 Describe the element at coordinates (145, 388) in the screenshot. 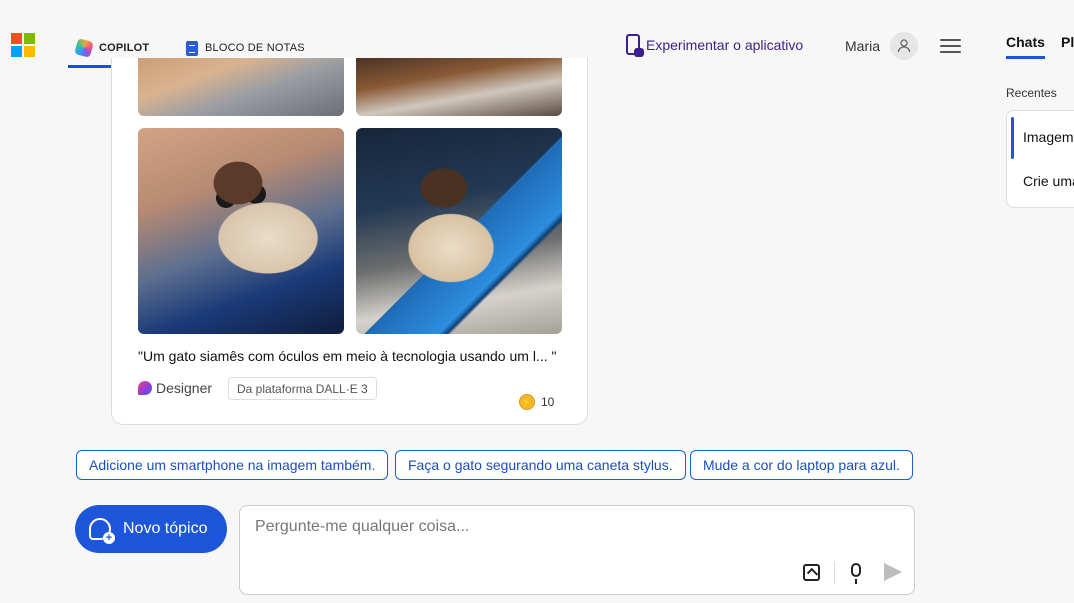

I see `designer-icon` at that location.